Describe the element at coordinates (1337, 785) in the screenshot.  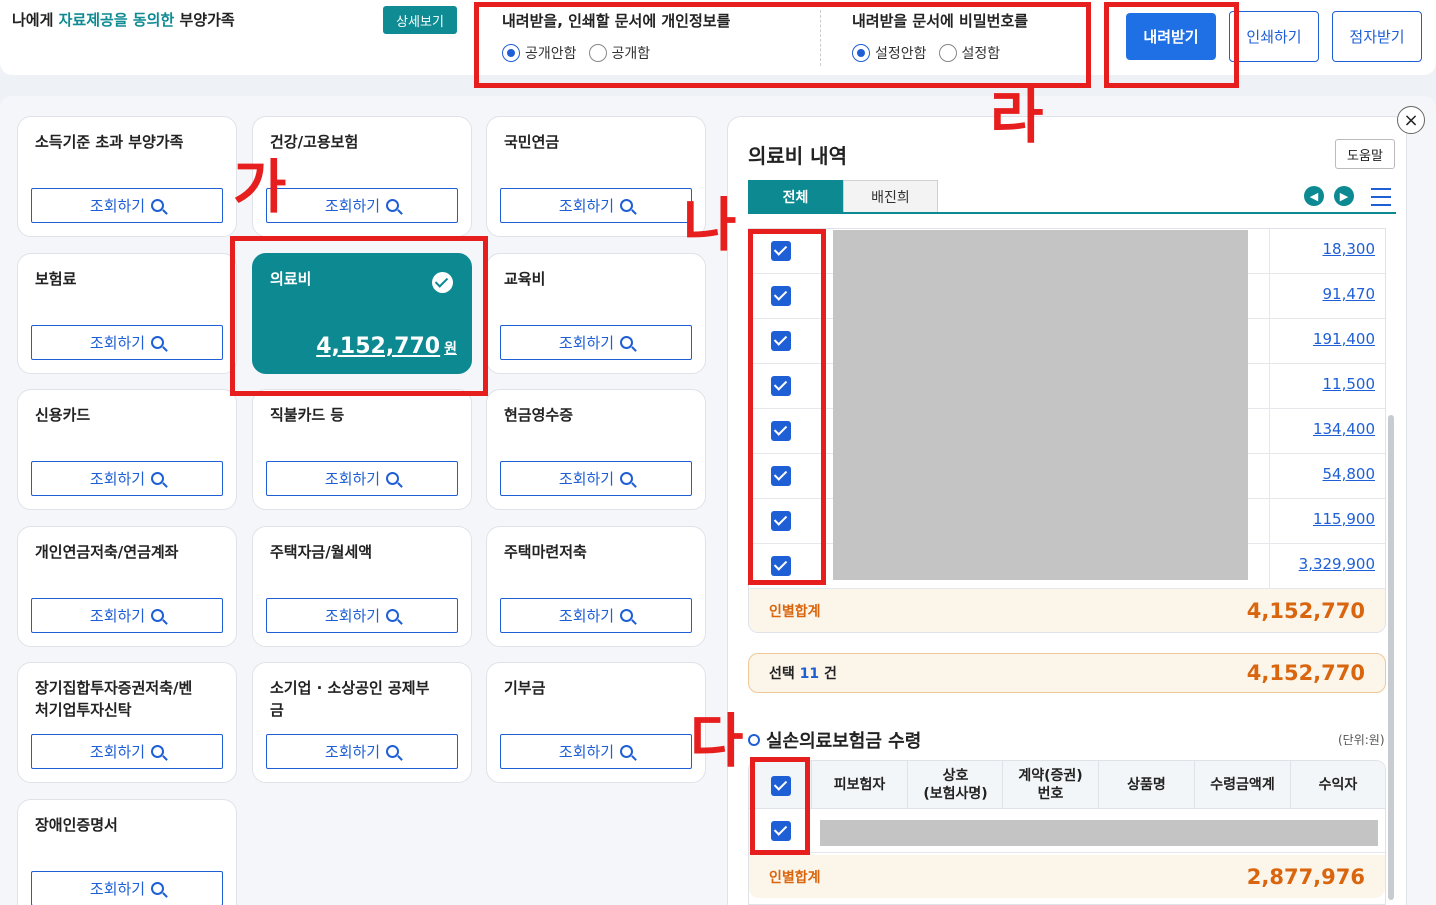
I see `column-header: 수익자` at that location.